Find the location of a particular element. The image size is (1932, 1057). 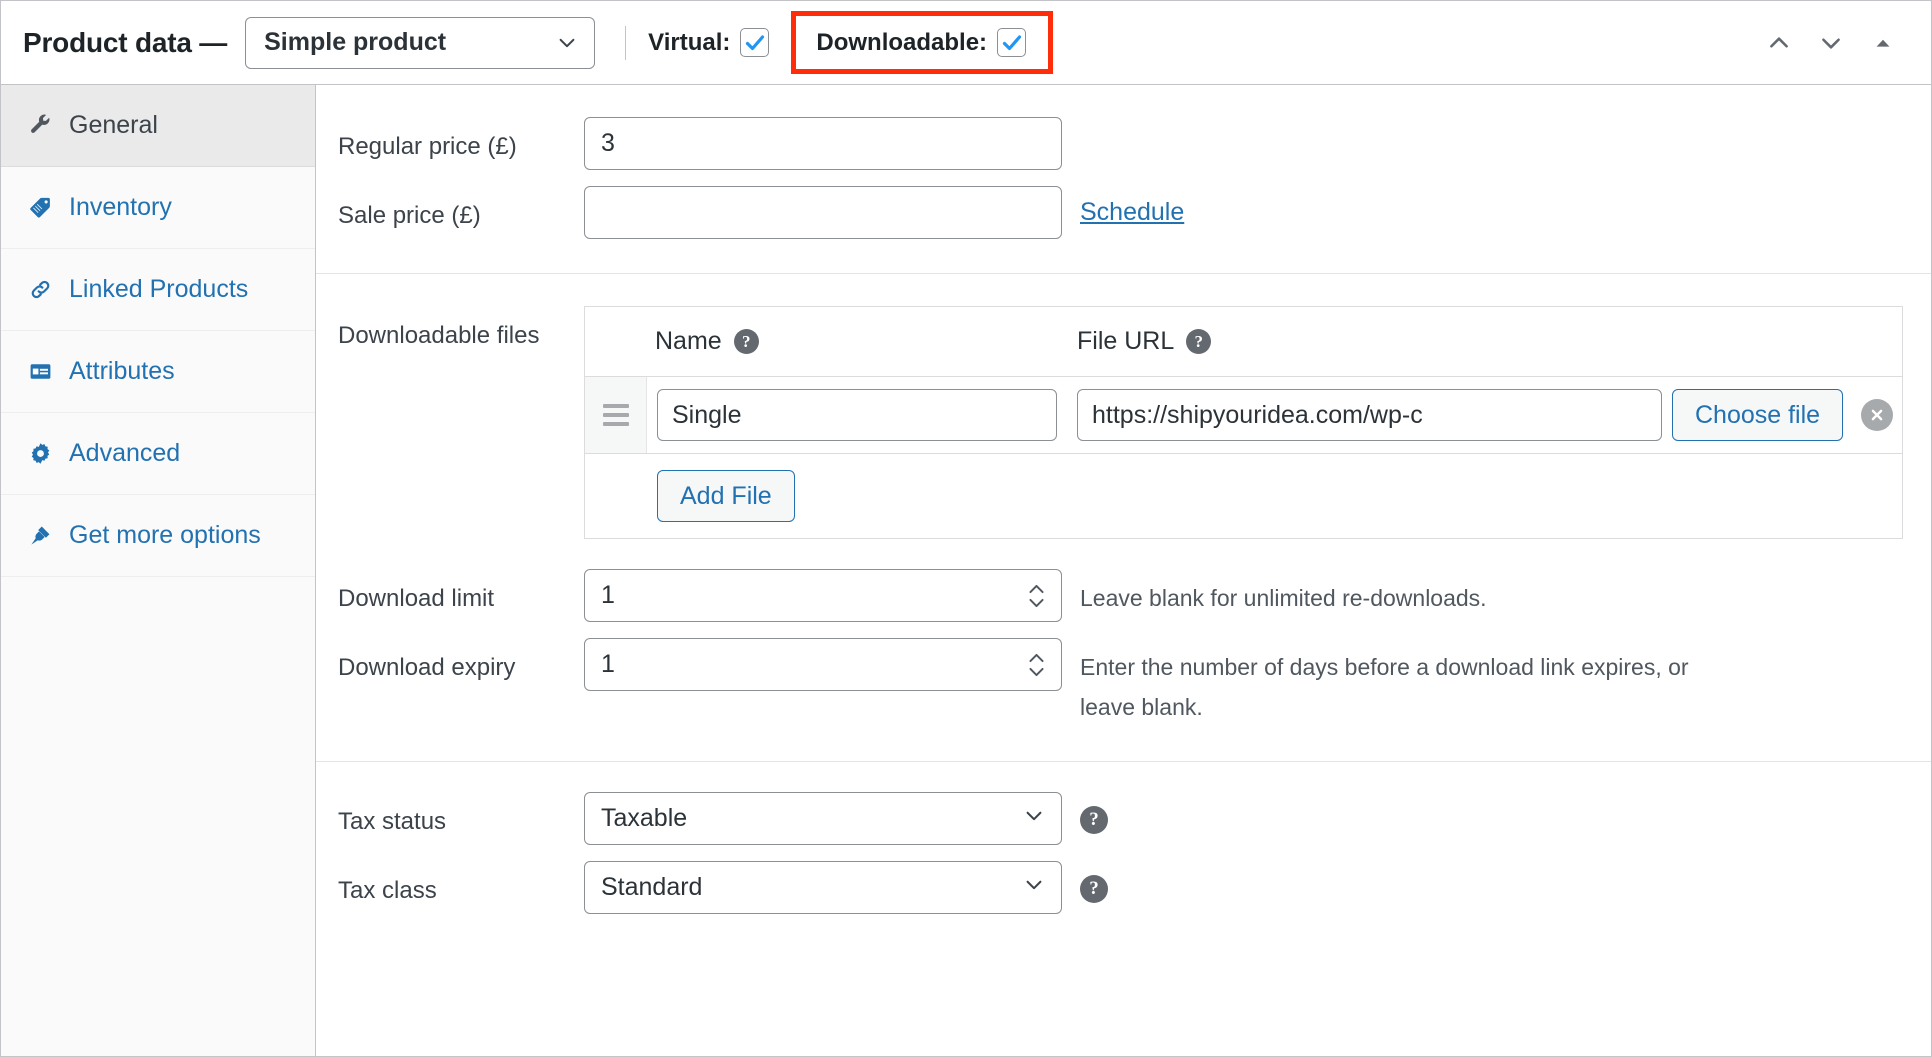

tax-class-select: Standard is located at coordinates (823, 888).